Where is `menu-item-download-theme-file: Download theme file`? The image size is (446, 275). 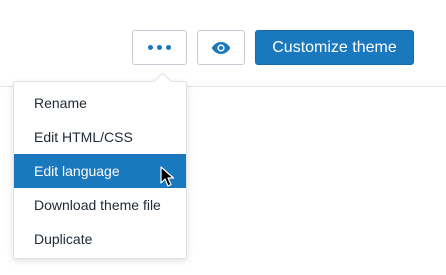
menu-item-download-theme-file: Download theme file is located at coordinates (100, 205).